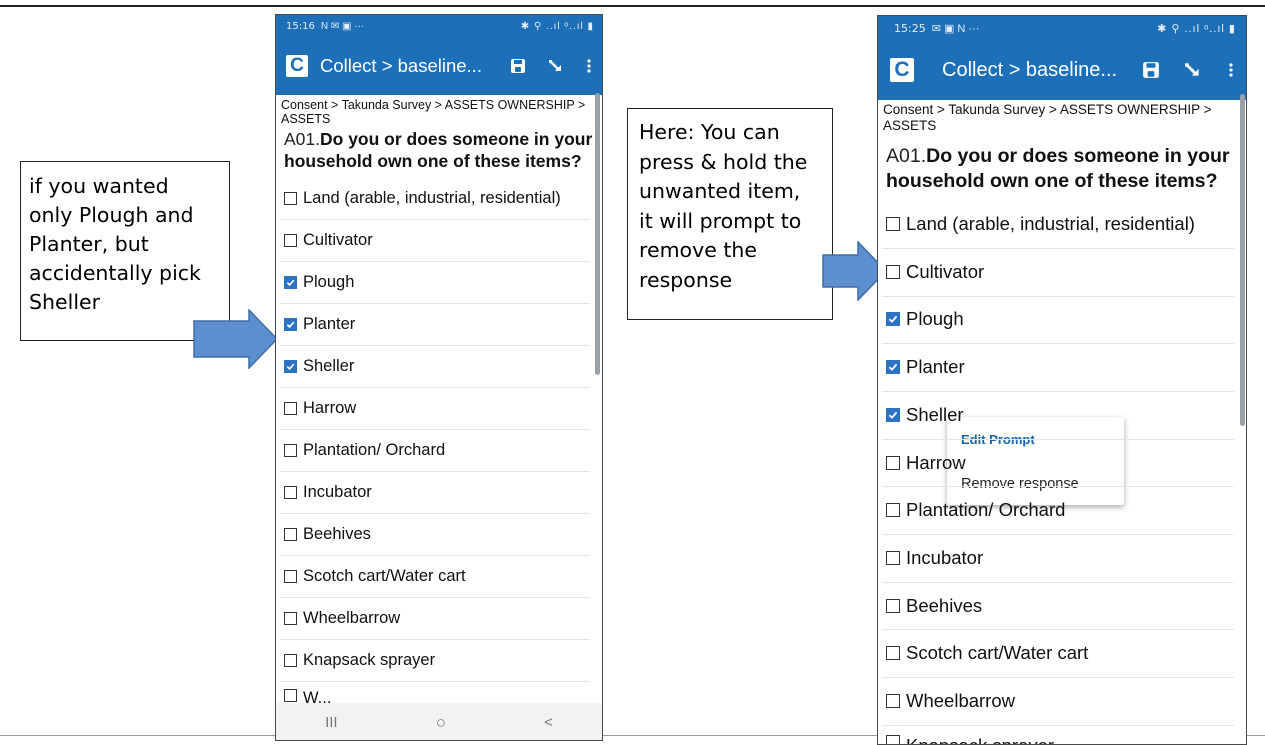  Describe the element at coordinates (723, 161) in the screenshot. I see `callout-line: press & hold the` at that location.